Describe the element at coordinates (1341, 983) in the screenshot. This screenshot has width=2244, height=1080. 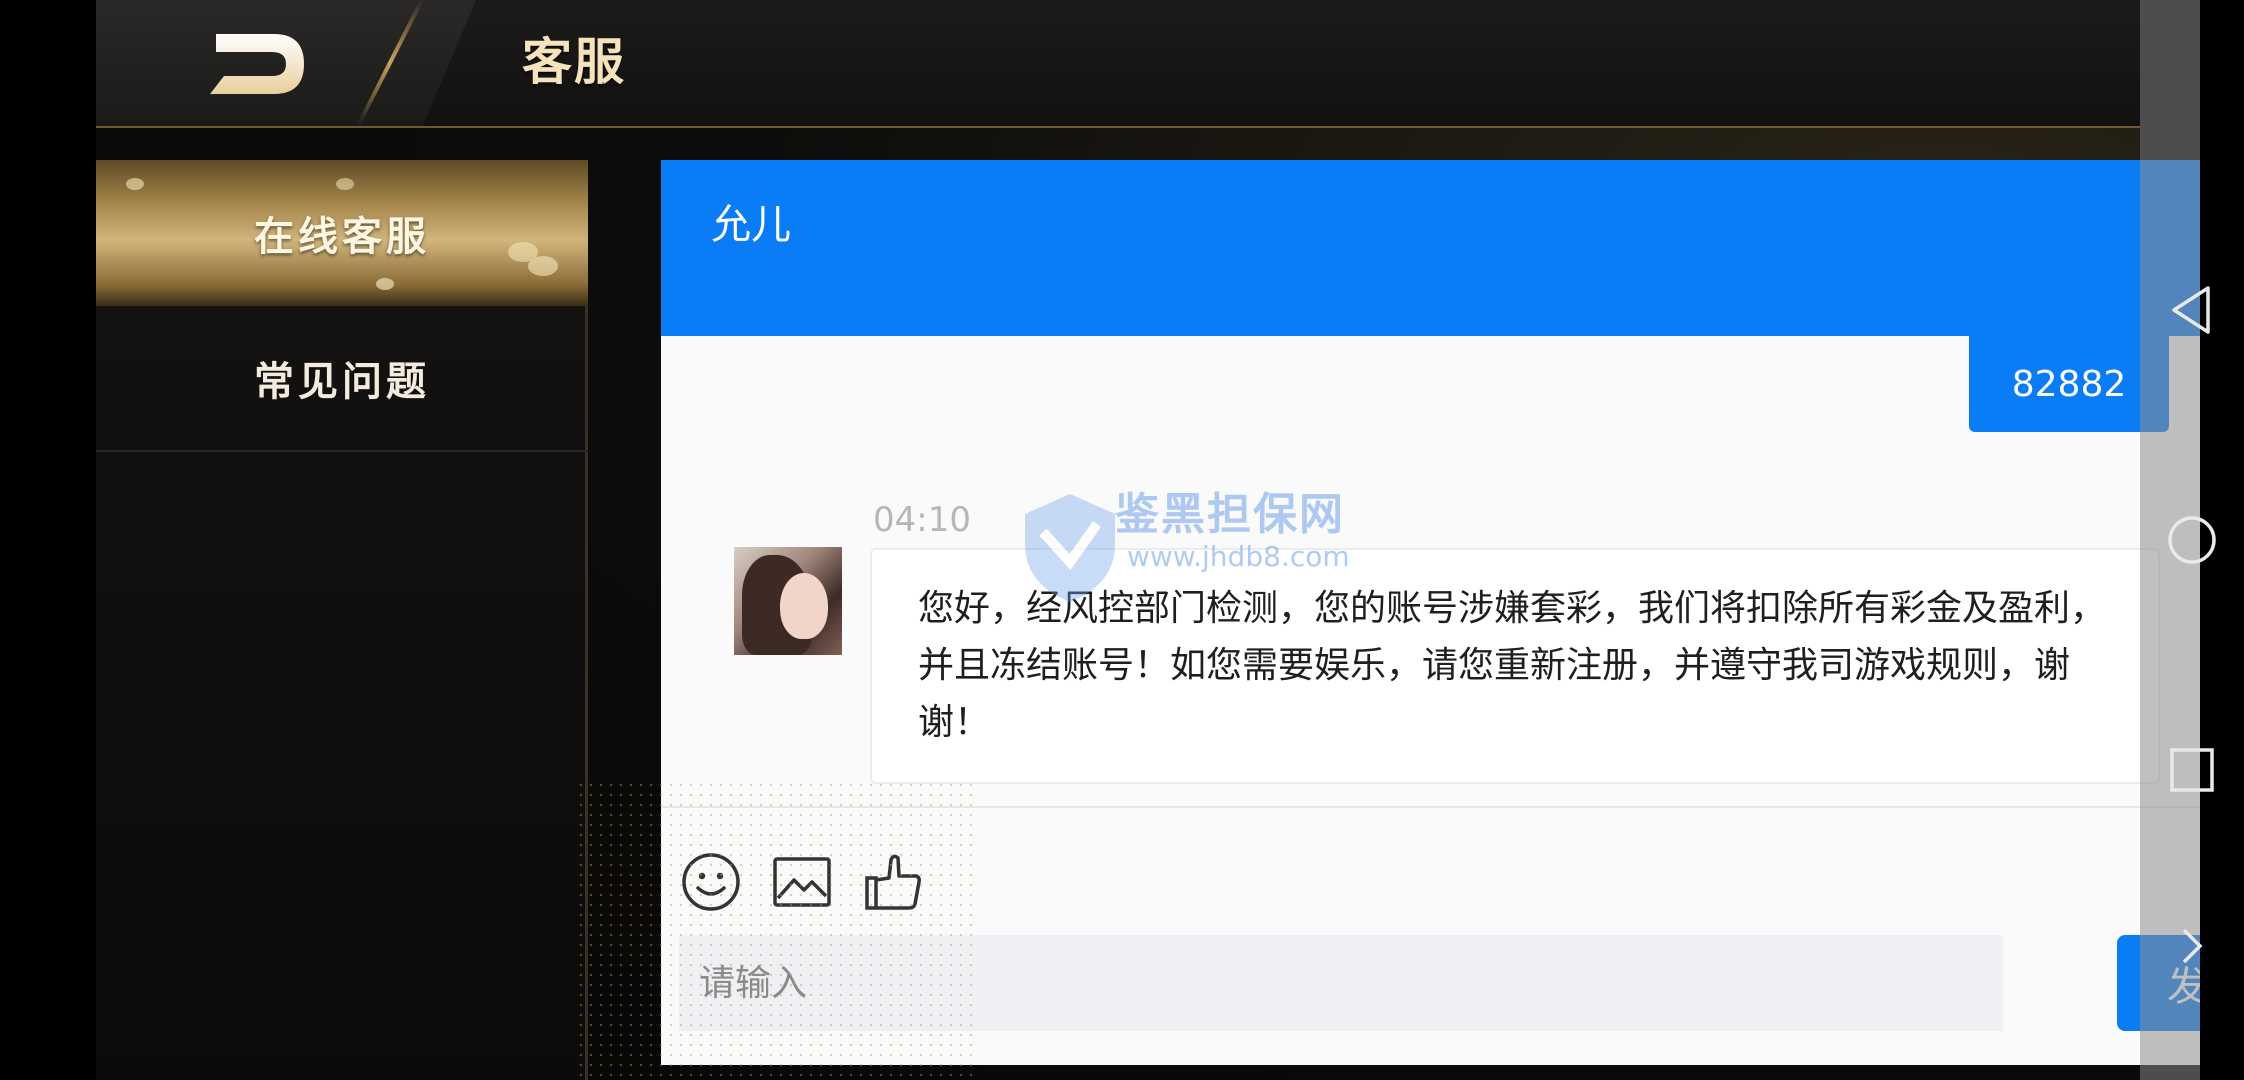
I see `message-input` at that location.